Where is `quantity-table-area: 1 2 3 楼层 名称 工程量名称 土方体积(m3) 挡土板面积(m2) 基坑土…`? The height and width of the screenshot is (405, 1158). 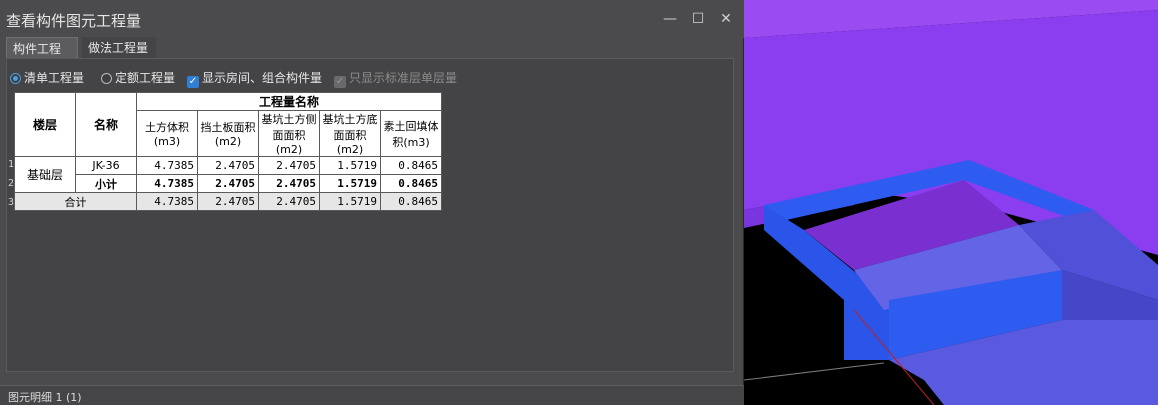 quantity-table-area: 1 2 3 楼层 名称 工程量名称 土方体积(m3) 挡土板面积(m2) 基坑土… is located at coordinates (225, 153).